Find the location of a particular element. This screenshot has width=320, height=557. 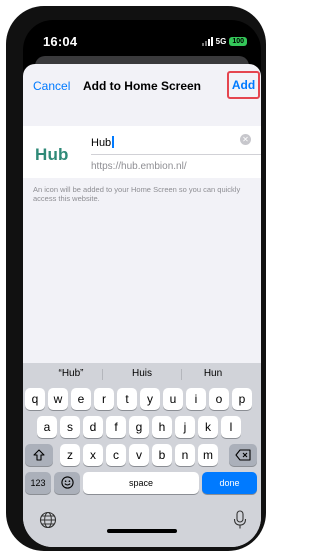

key-r: r is located at coordinates (104, 399).